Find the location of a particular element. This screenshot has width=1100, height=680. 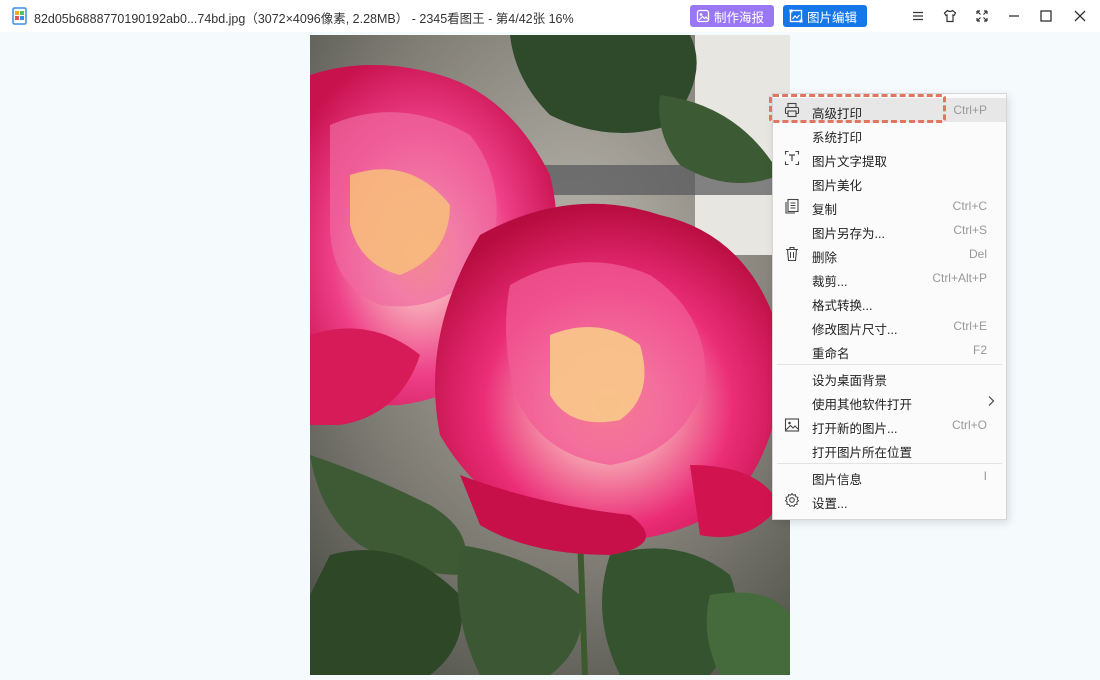

trash-icon is located at coordinates (792, 254).